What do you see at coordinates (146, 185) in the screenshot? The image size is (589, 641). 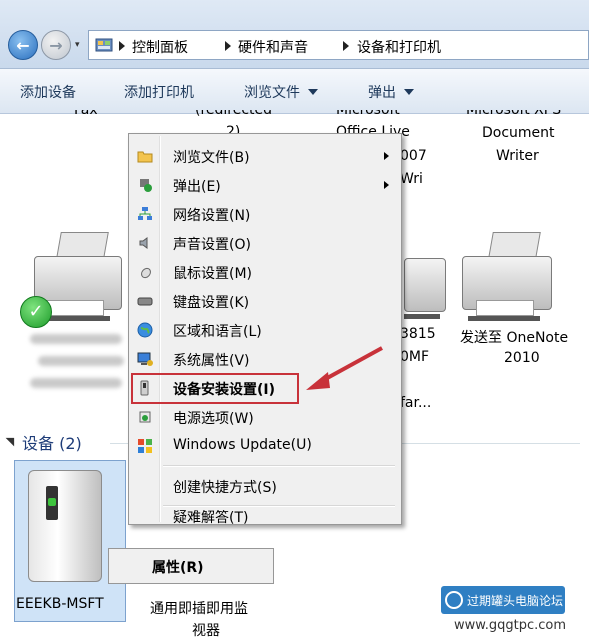 I see `eject-icon` at bounding box center [146, 185].